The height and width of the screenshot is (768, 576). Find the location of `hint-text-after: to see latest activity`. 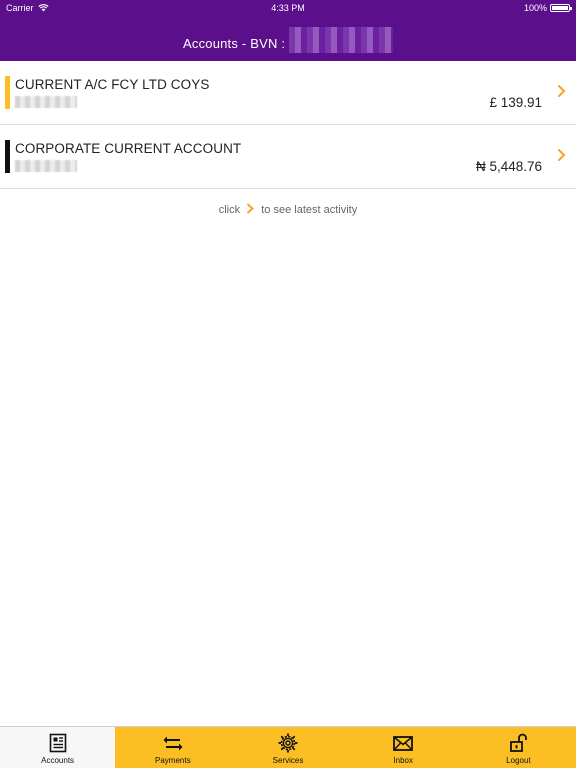

hint-text-after: to see latest activity is located at coordinates (309, 210).